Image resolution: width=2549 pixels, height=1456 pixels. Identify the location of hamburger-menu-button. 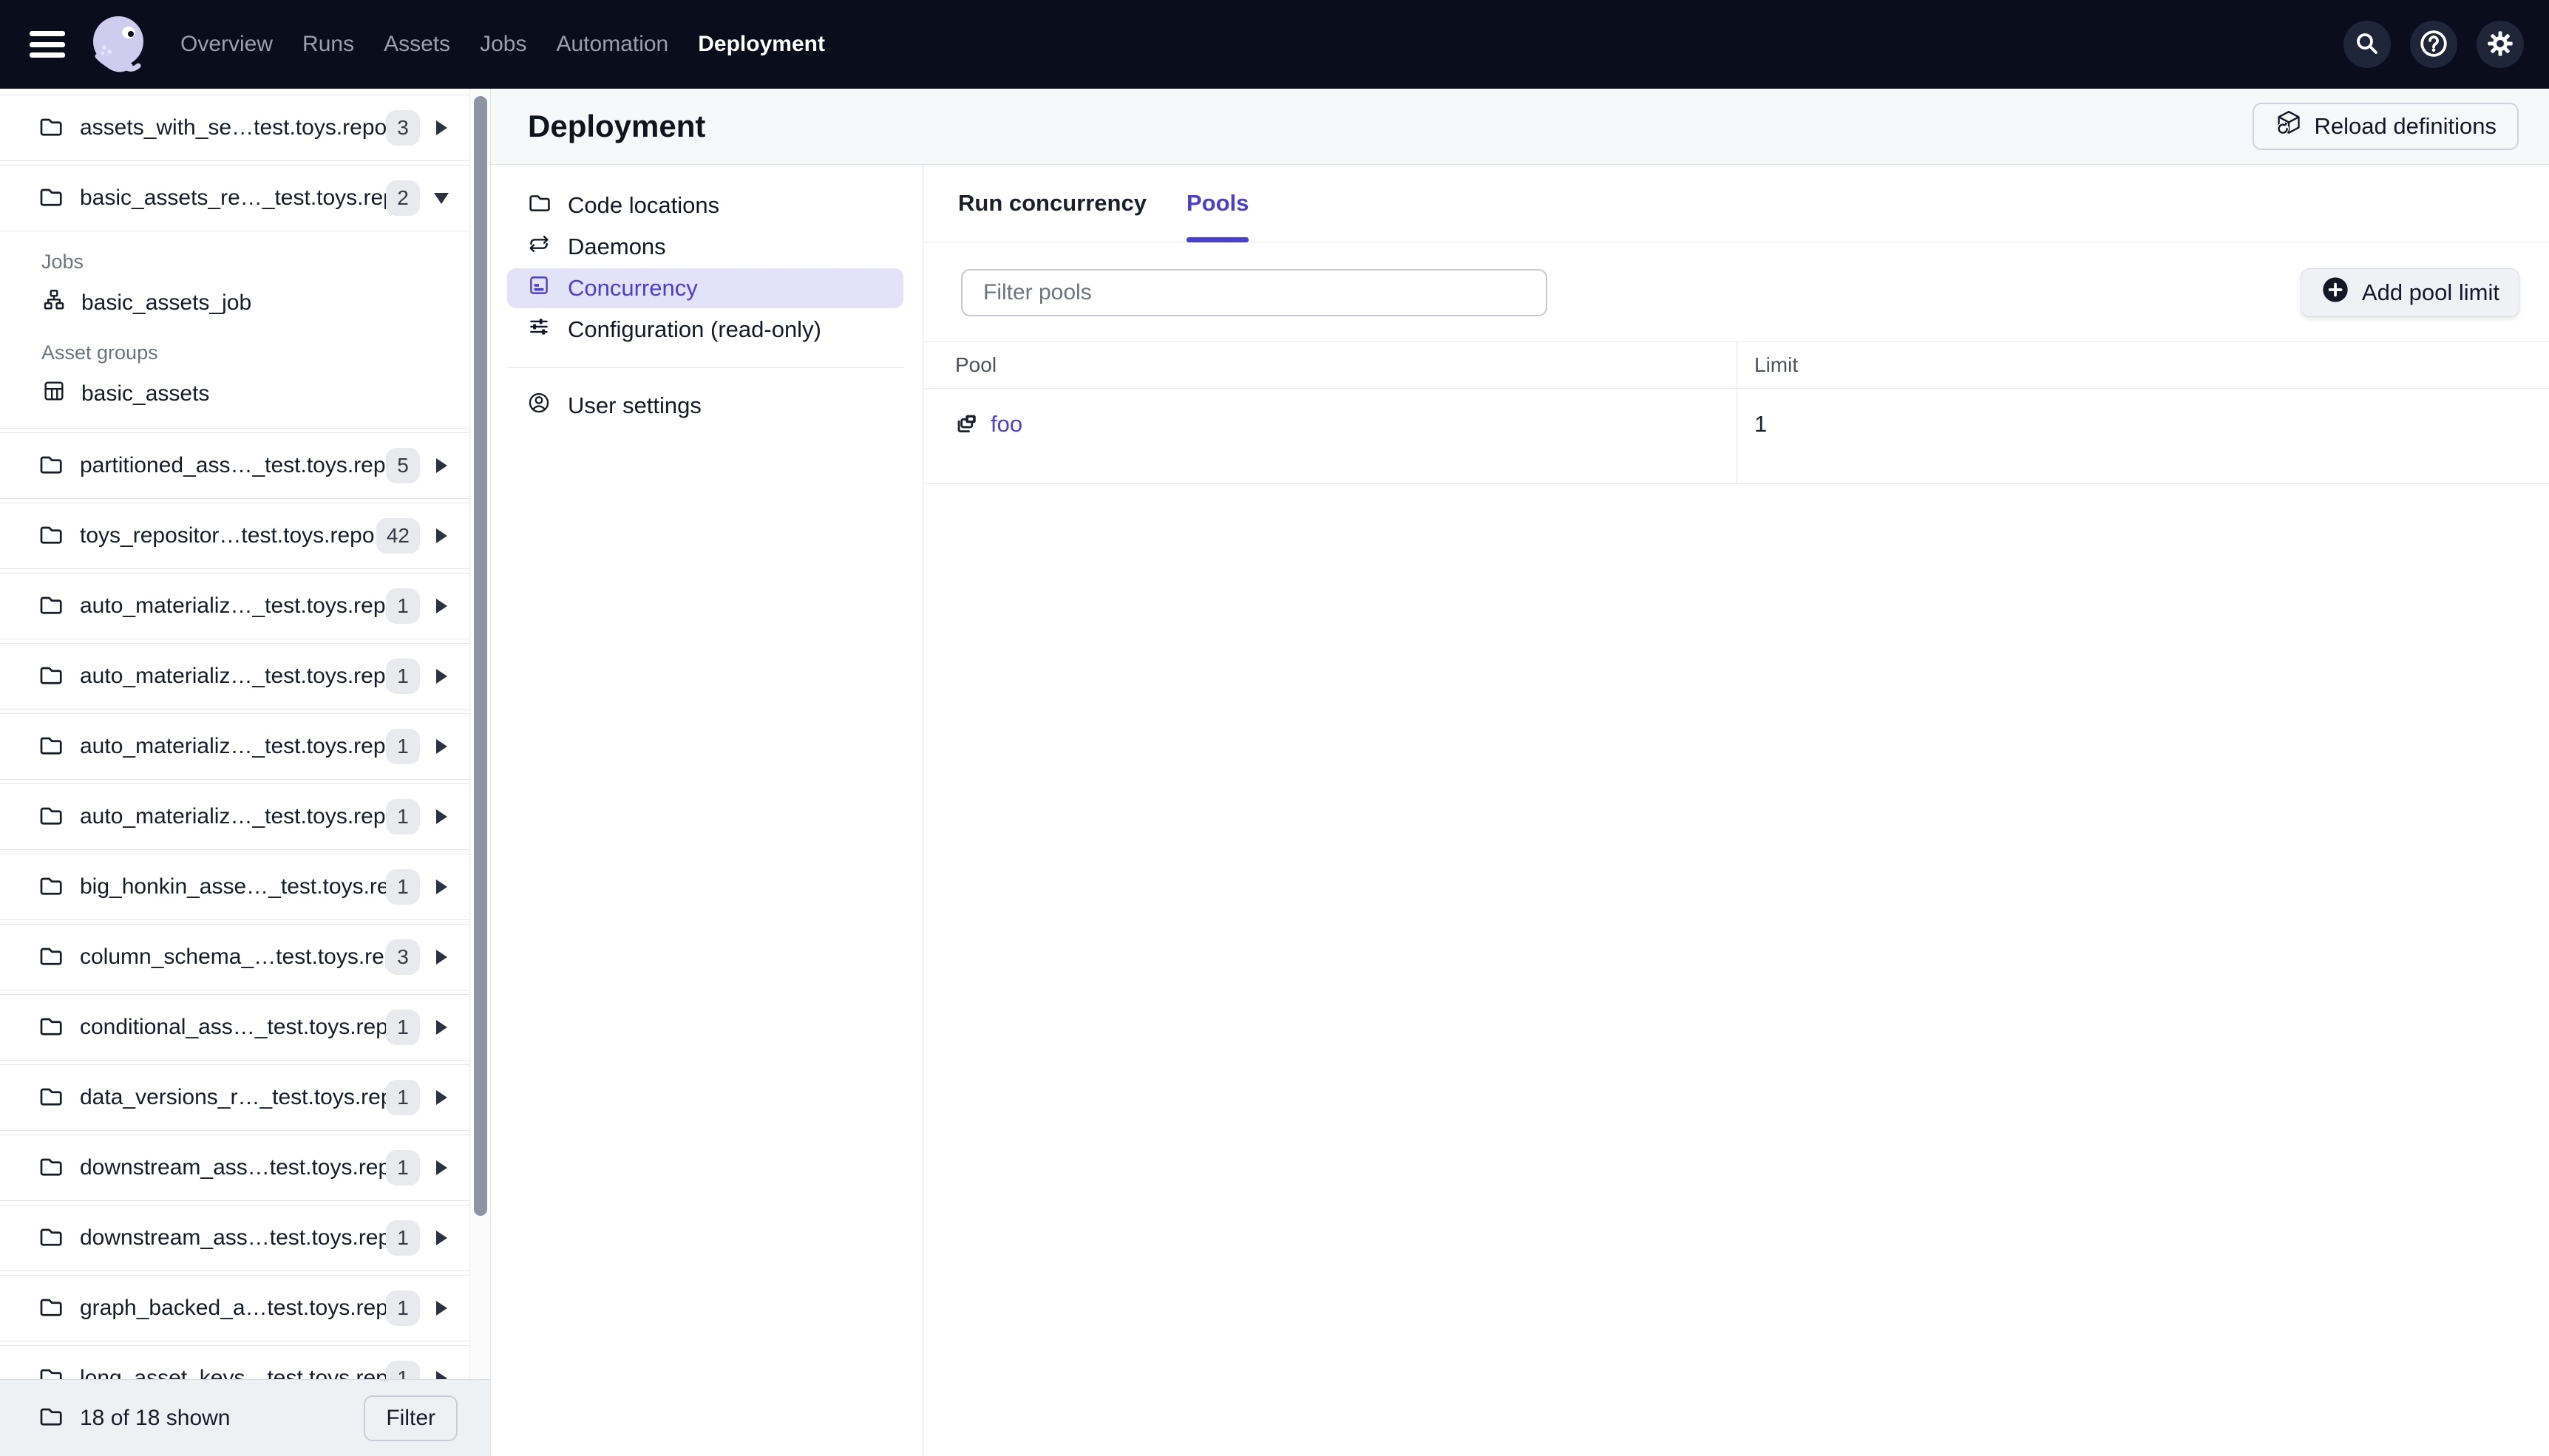
(48, 45).